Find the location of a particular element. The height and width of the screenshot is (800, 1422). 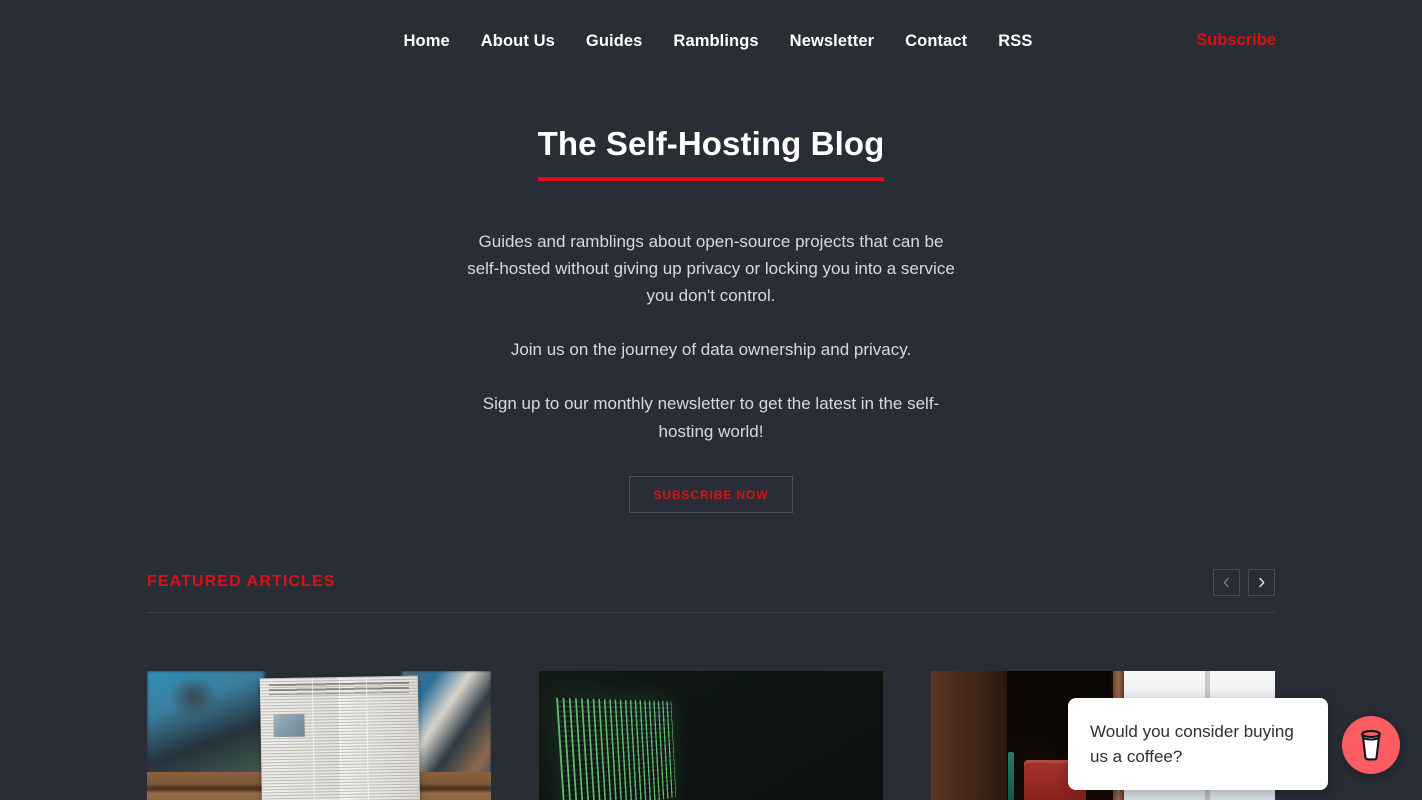

coffee-tooltip: Would you consider buying us a coffee? is located at coordinates (1198, 744).